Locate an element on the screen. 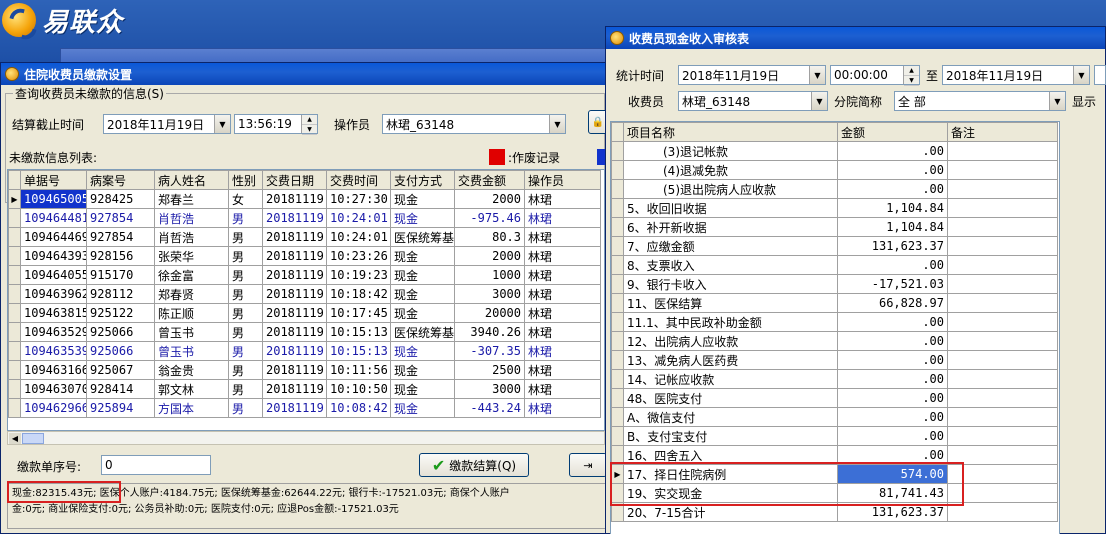 The height and width of the screenshot is (534, 1106). table-row: 8、支票收入 .00 is located at coordinates (834, 265).